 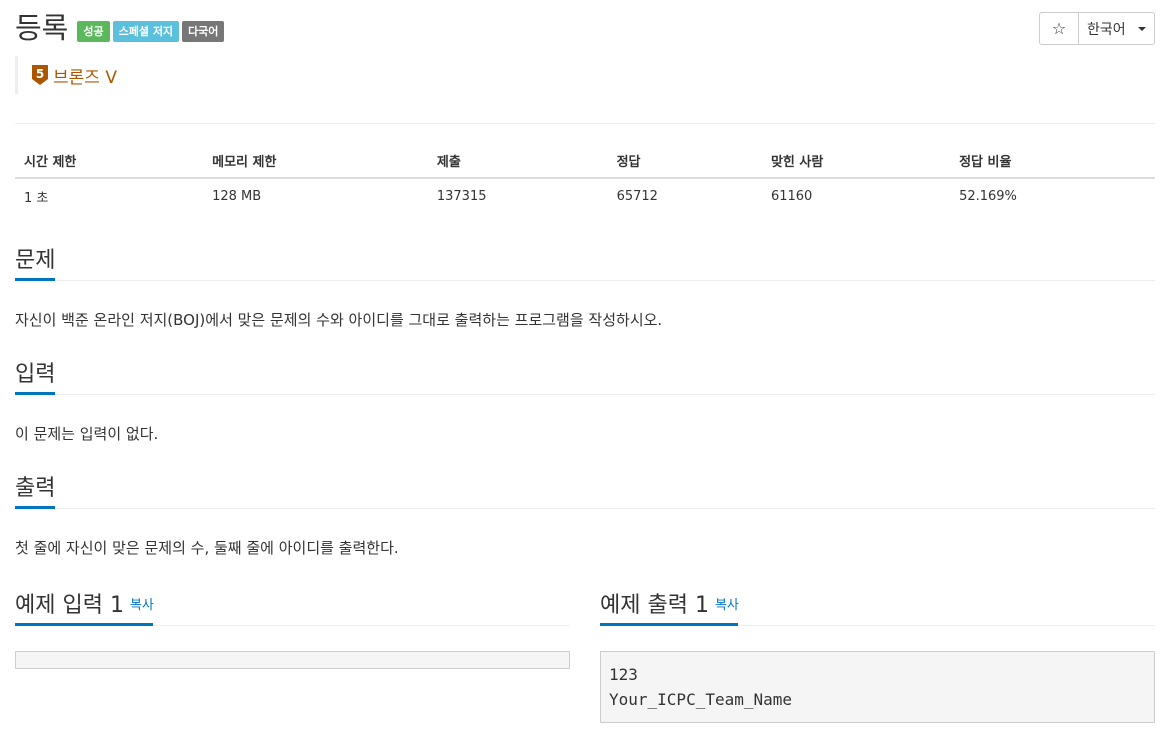 I want to click on section-title: 입력, so click(x=35, y=374).